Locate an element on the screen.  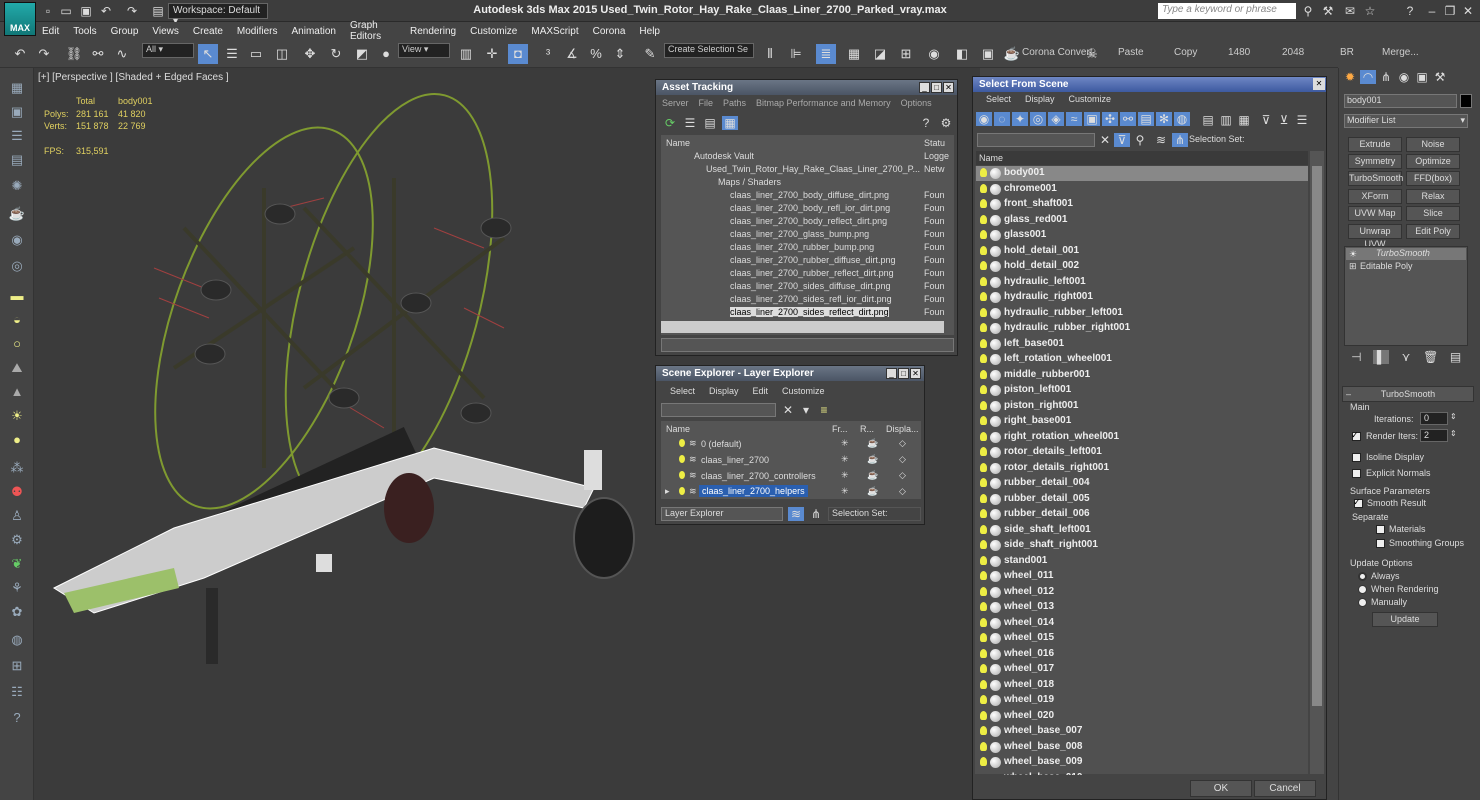
align-icon: ⊫ is located at coordinates (796, 54).